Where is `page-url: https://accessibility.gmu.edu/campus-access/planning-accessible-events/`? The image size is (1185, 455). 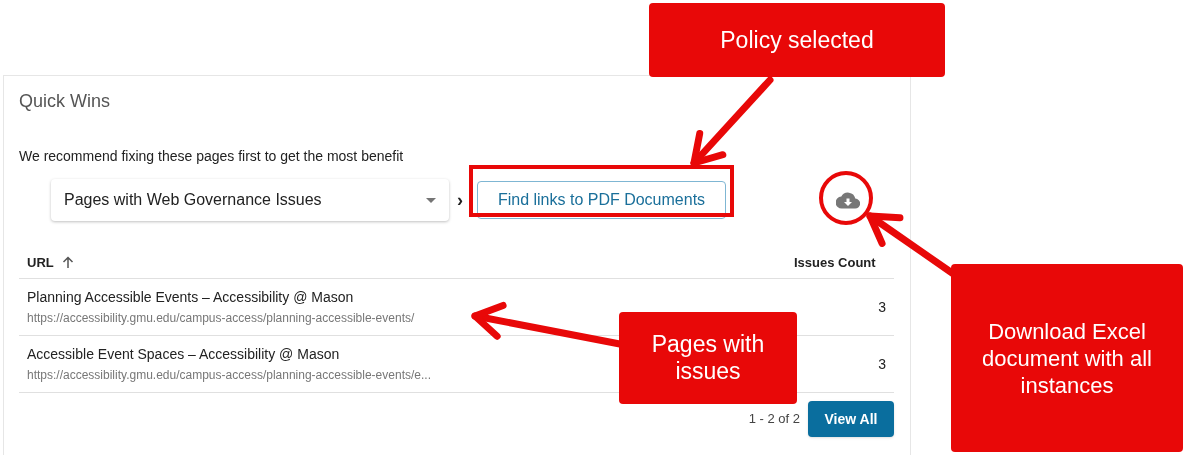 page-url: https://accessibility.gmu.edu/campus-access/planning-accessible-events/ is located at coordinates (221, 318).